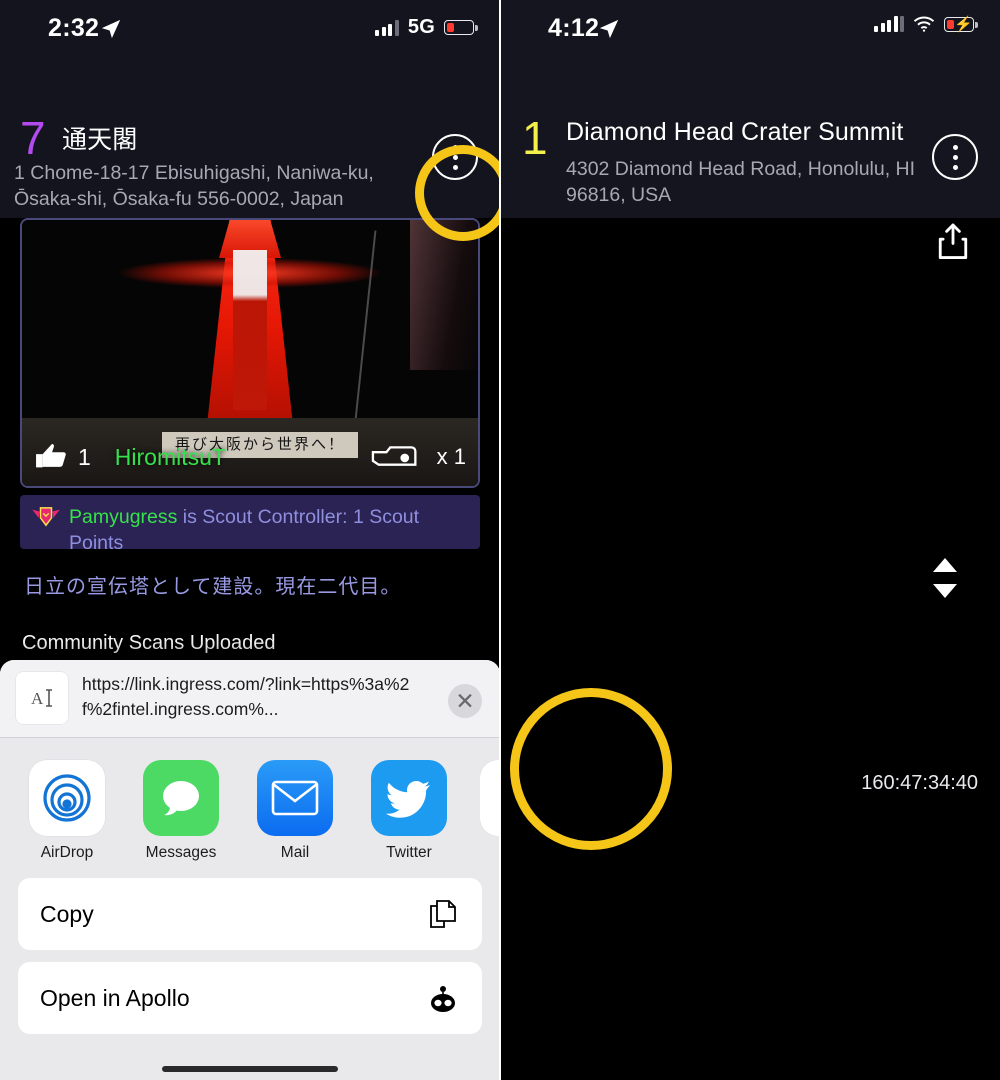 This screenshot has width=1000, height=1080. I want to click on share-app-messages: Messages, so click(181, 811).